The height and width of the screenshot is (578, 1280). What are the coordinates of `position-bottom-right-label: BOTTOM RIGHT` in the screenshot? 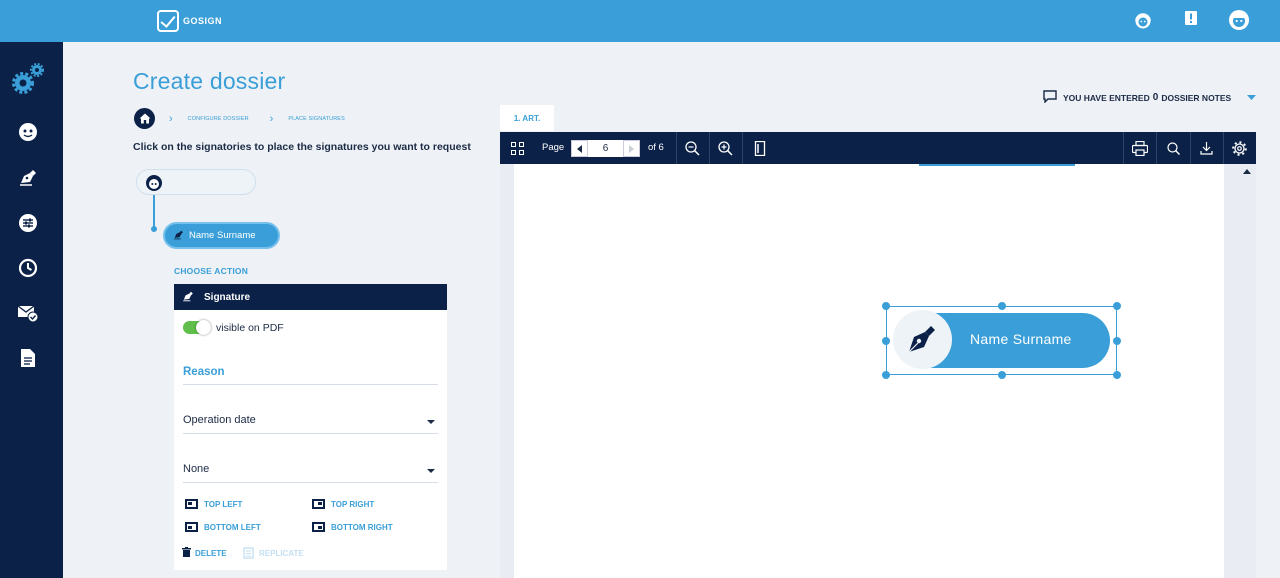 It's located at (362, 527).